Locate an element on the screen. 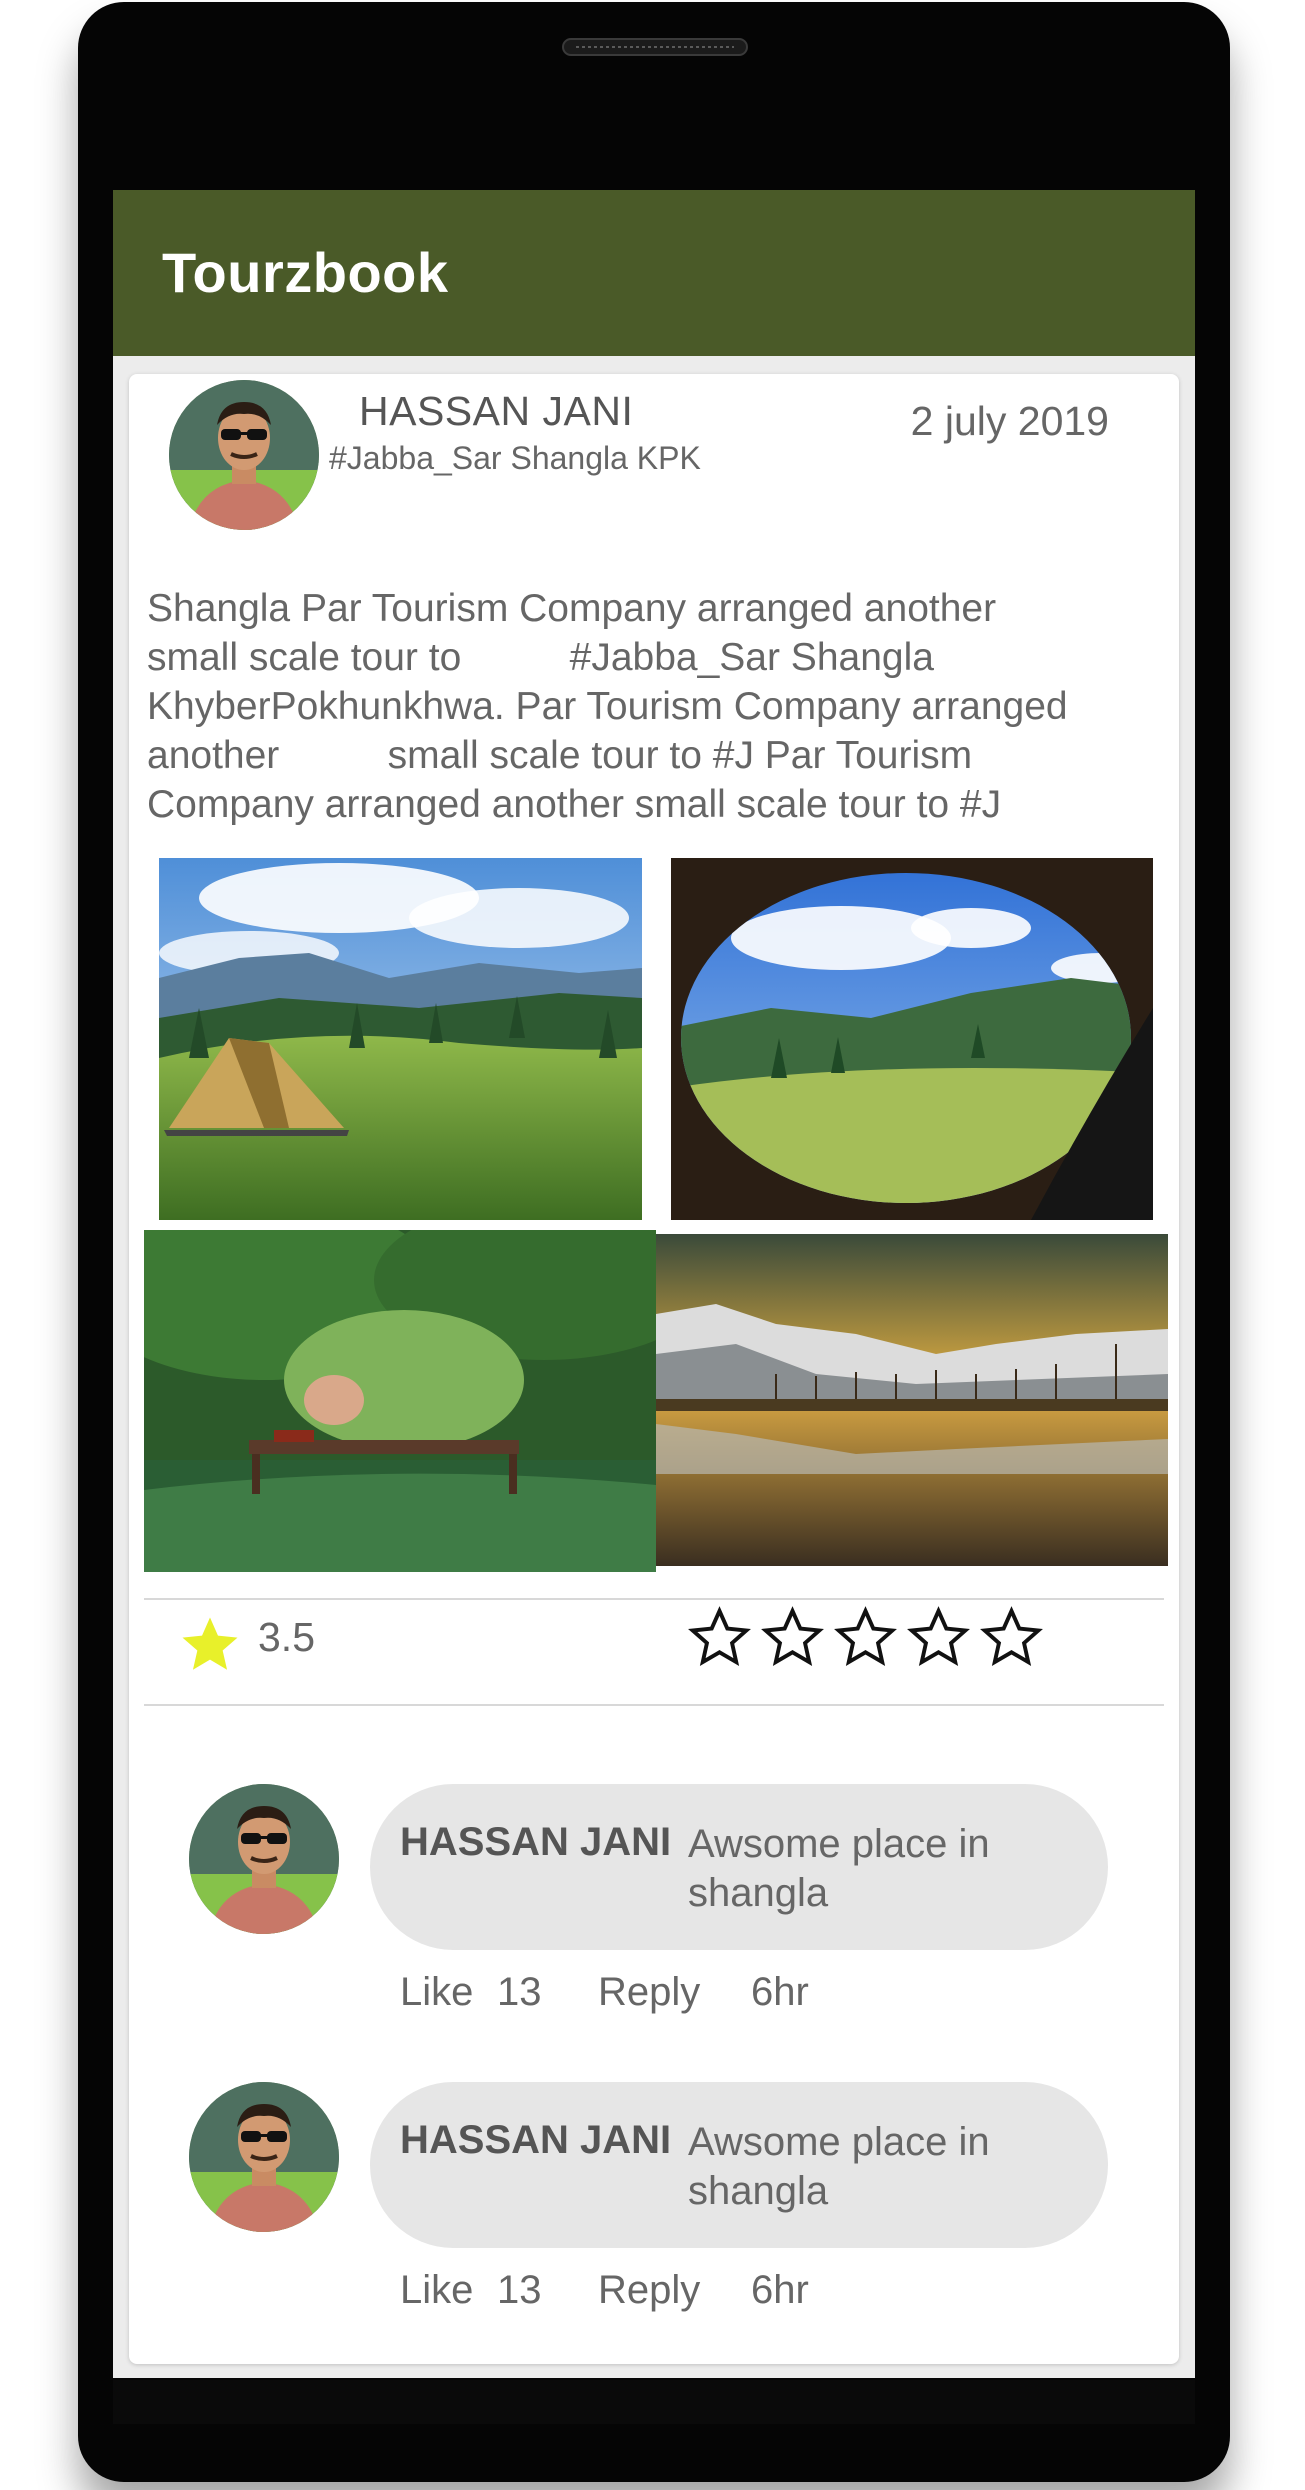 Image resolution: width=1305 pixels, height=2490 pixels. post-location: #Jabba_Sar Shangla KPK is located at coordinates (515, 458).